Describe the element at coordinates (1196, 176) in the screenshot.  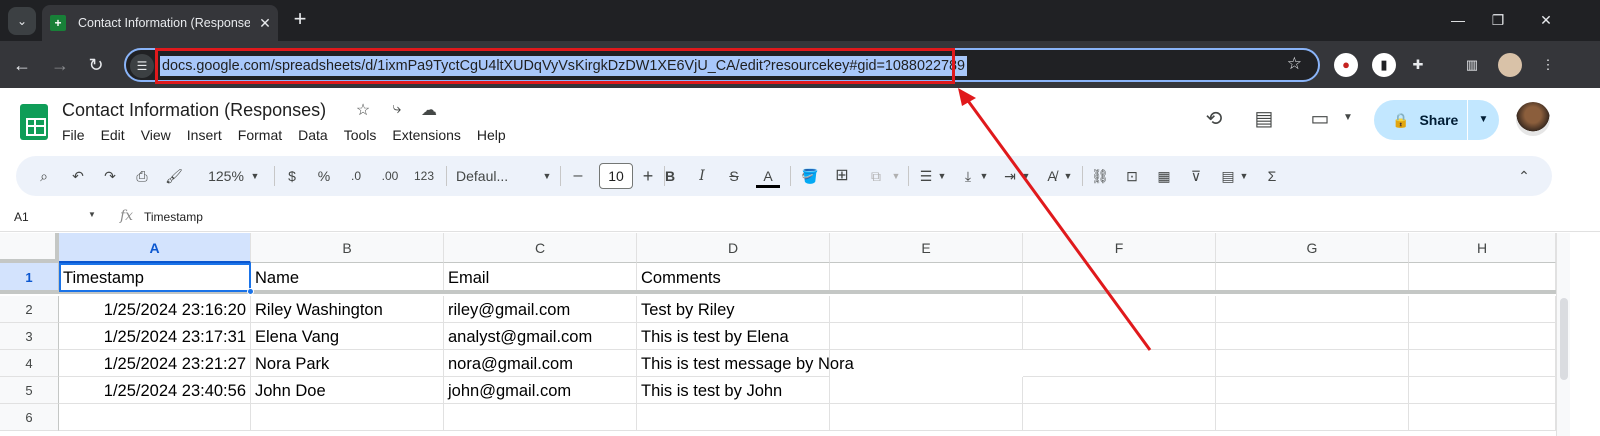
I see `filter-icon: ⊽` at that location.